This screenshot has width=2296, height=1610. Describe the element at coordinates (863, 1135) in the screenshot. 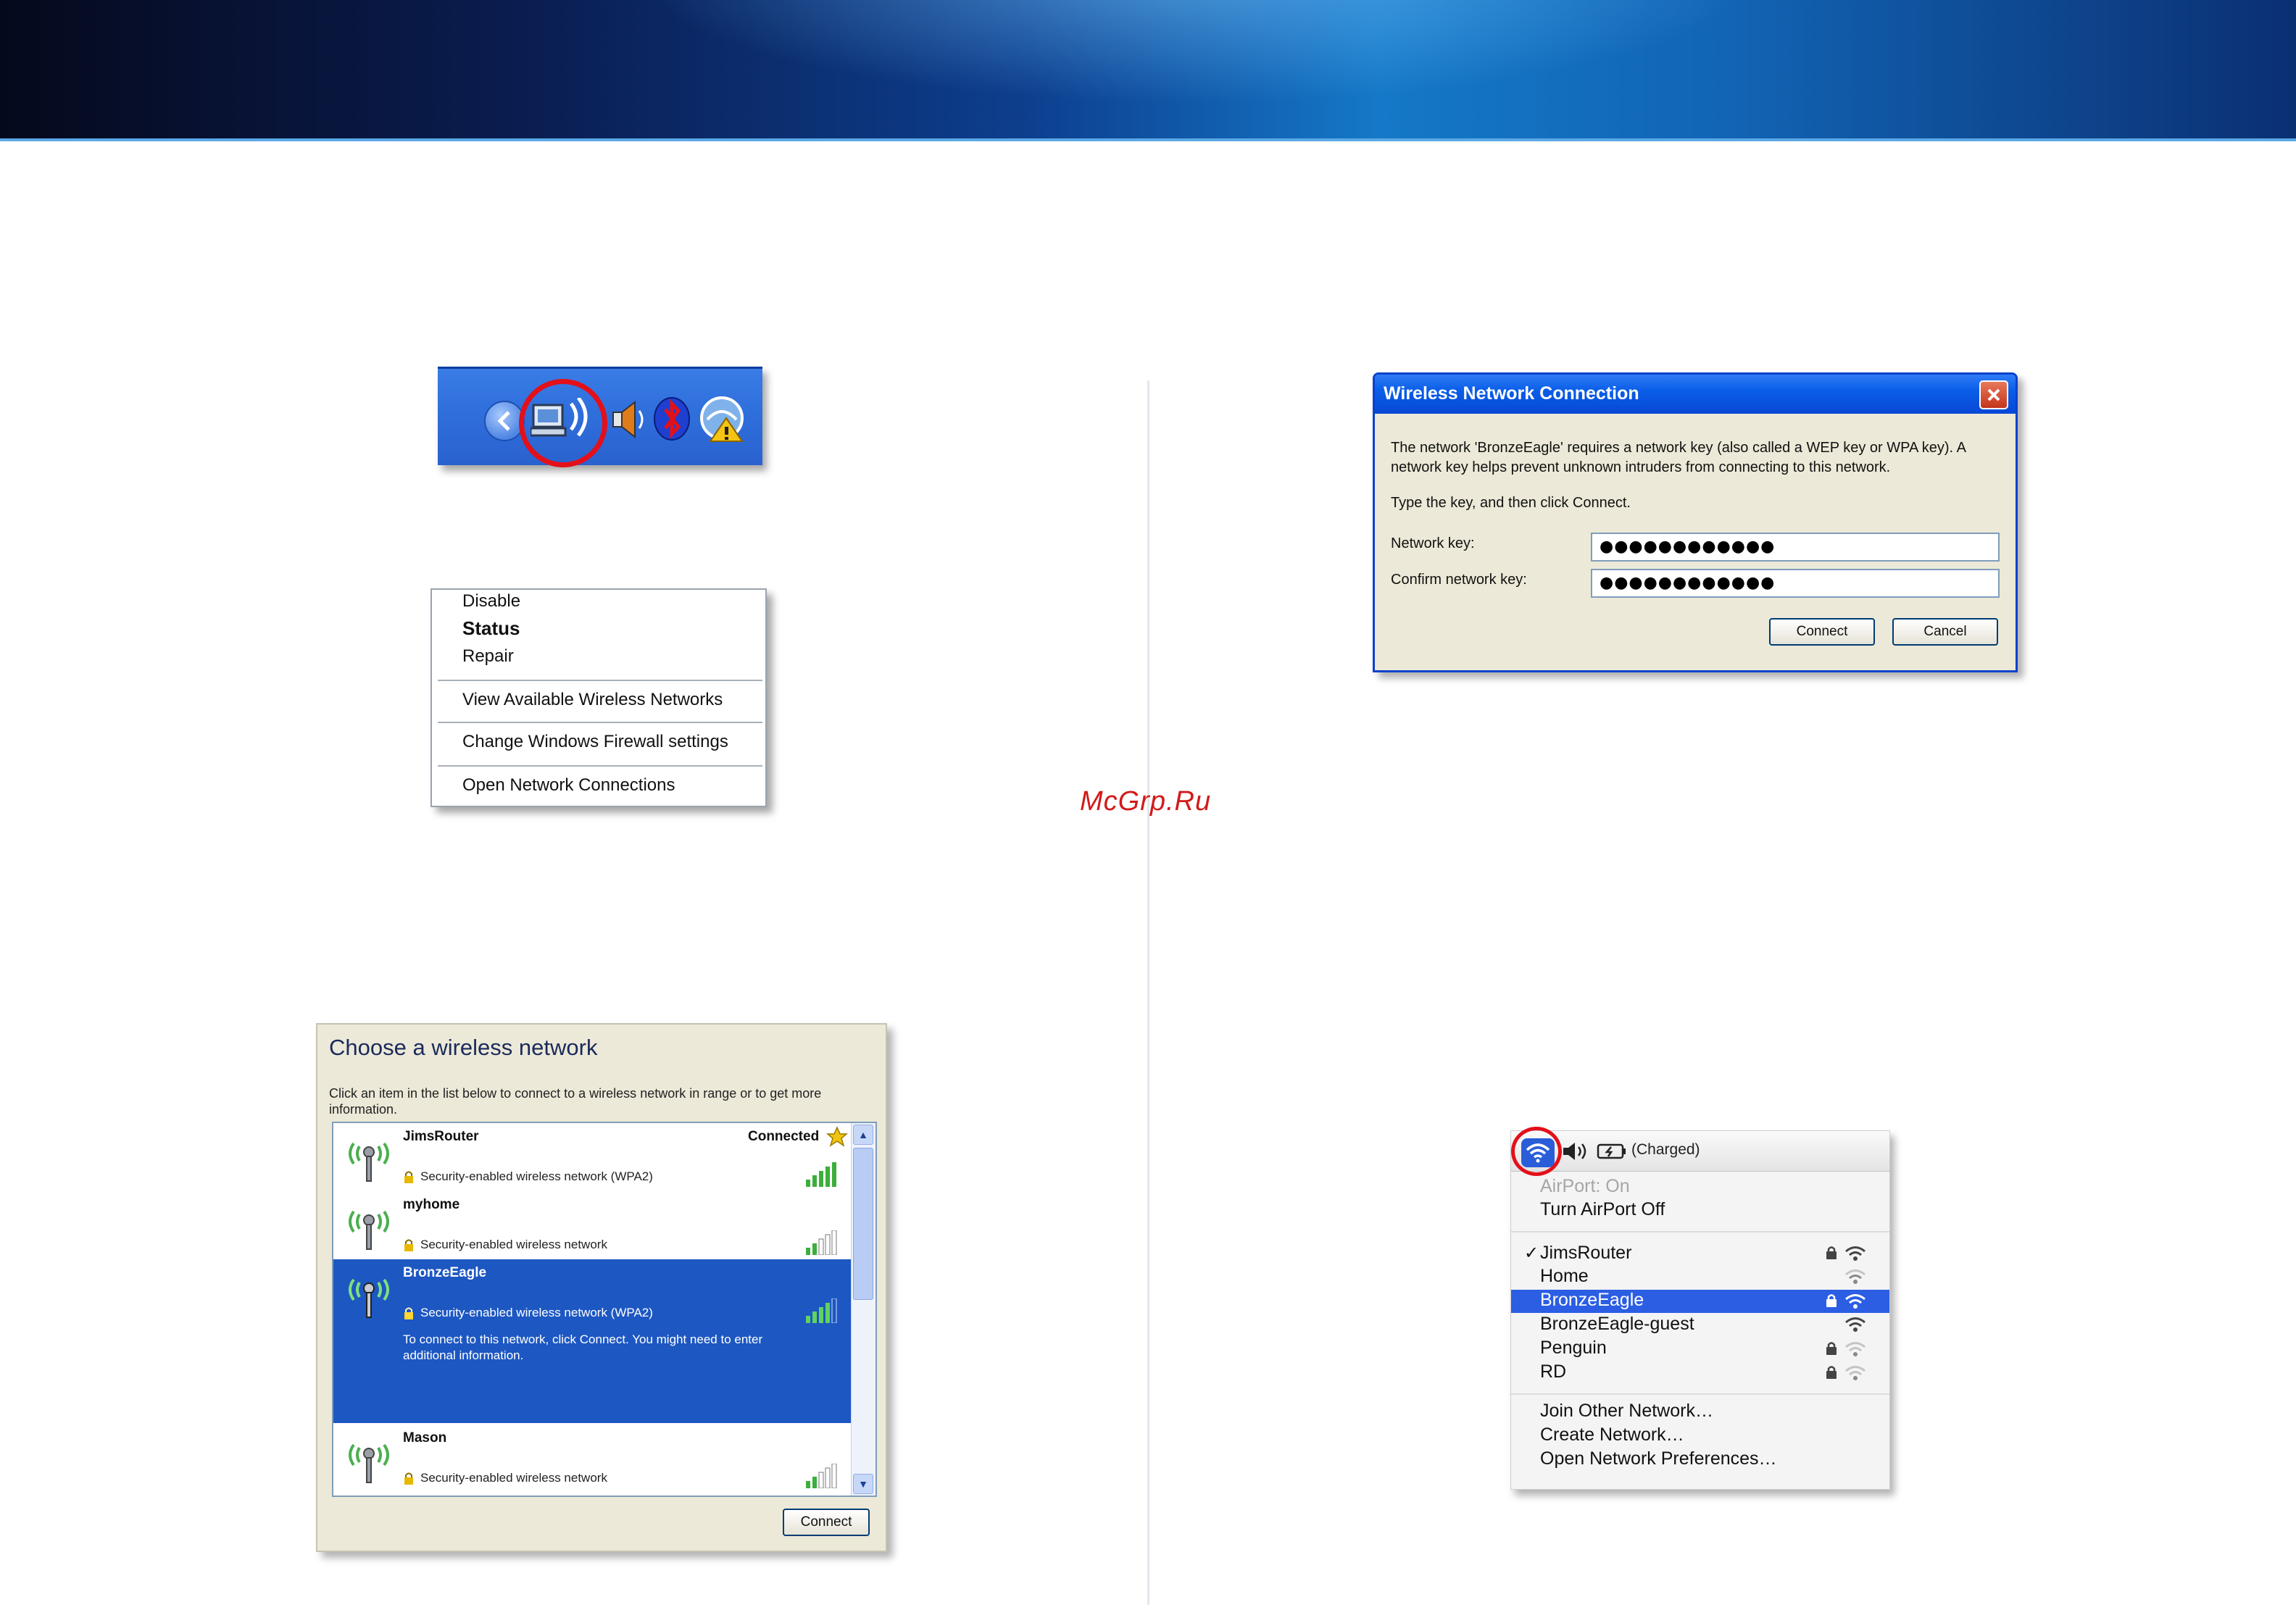

I see `scroll-up-arrow-icon: ▲` at that location.